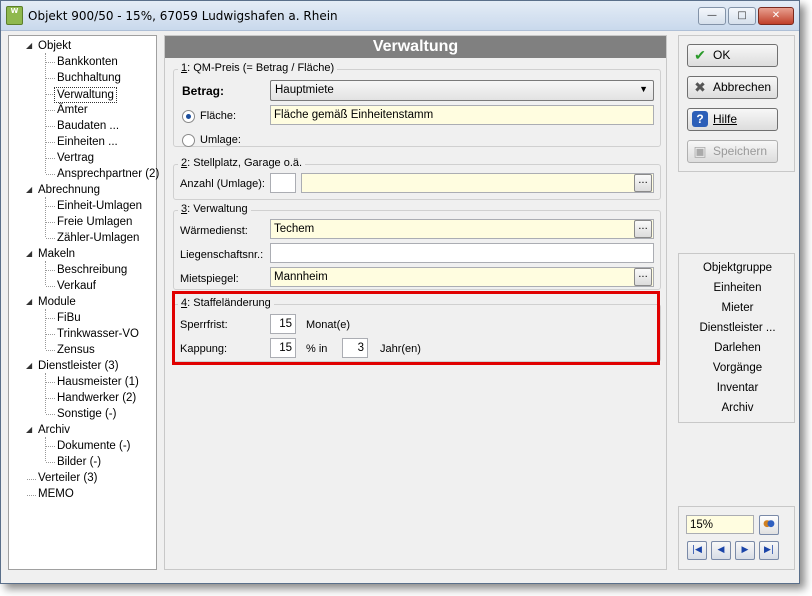 The image size is (812, 596). I want to click on hilfe-button: ? Hilfe, so click(732, 119).